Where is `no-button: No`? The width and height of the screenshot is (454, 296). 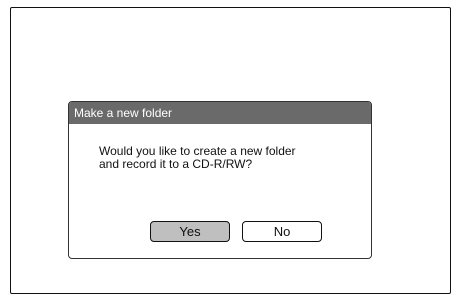 no-button: No is located at coordinates (282, 231).